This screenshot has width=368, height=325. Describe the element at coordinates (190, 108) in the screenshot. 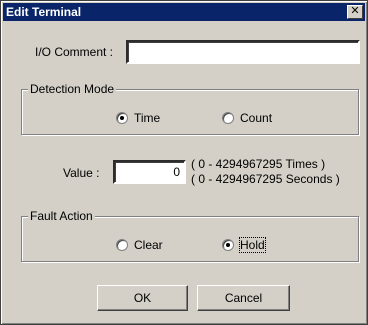

I see `detection-mode-group: Detection Mode` at that location.